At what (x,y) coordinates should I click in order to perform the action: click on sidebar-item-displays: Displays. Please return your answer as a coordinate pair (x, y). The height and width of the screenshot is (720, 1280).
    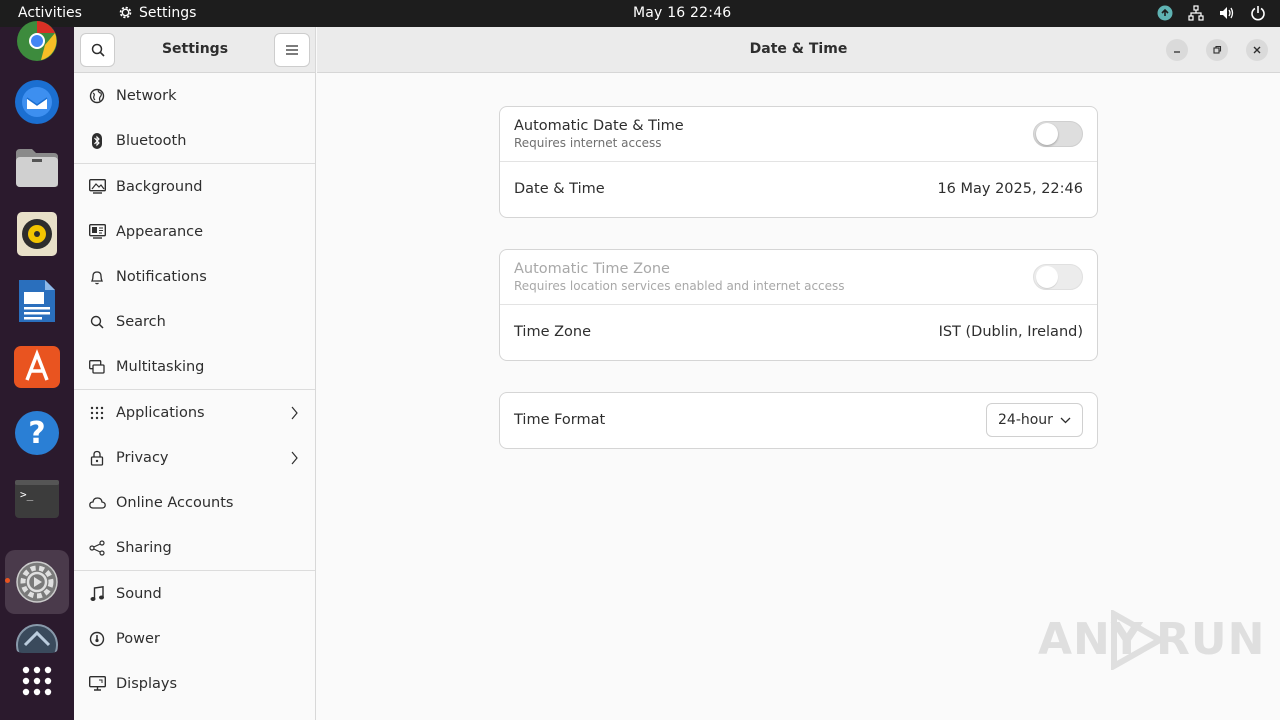
    Looking at the image, I should click on (194, 683).